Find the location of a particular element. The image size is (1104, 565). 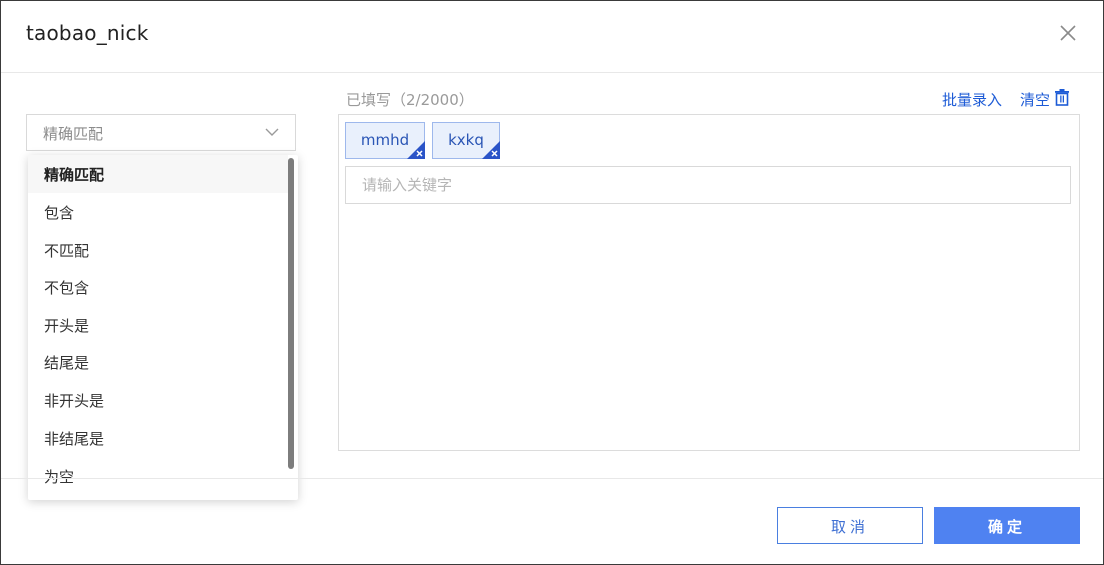

option-starts-with: 开头是 is located at coordinates (158, 325).